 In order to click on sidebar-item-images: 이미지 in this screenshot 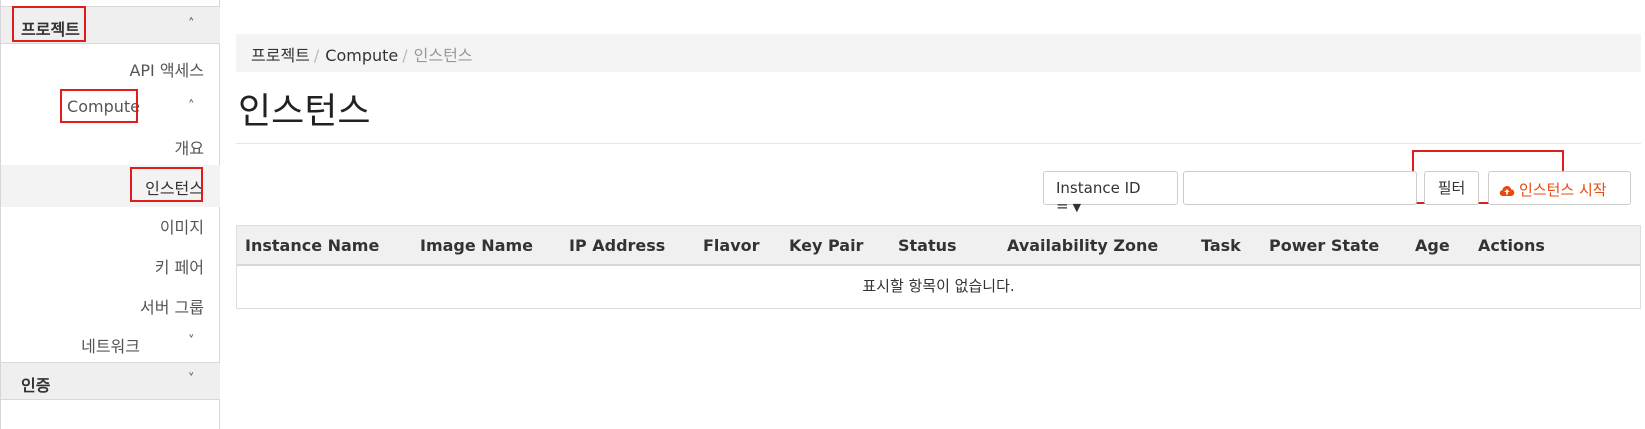, I will do `click(182, 226)`.